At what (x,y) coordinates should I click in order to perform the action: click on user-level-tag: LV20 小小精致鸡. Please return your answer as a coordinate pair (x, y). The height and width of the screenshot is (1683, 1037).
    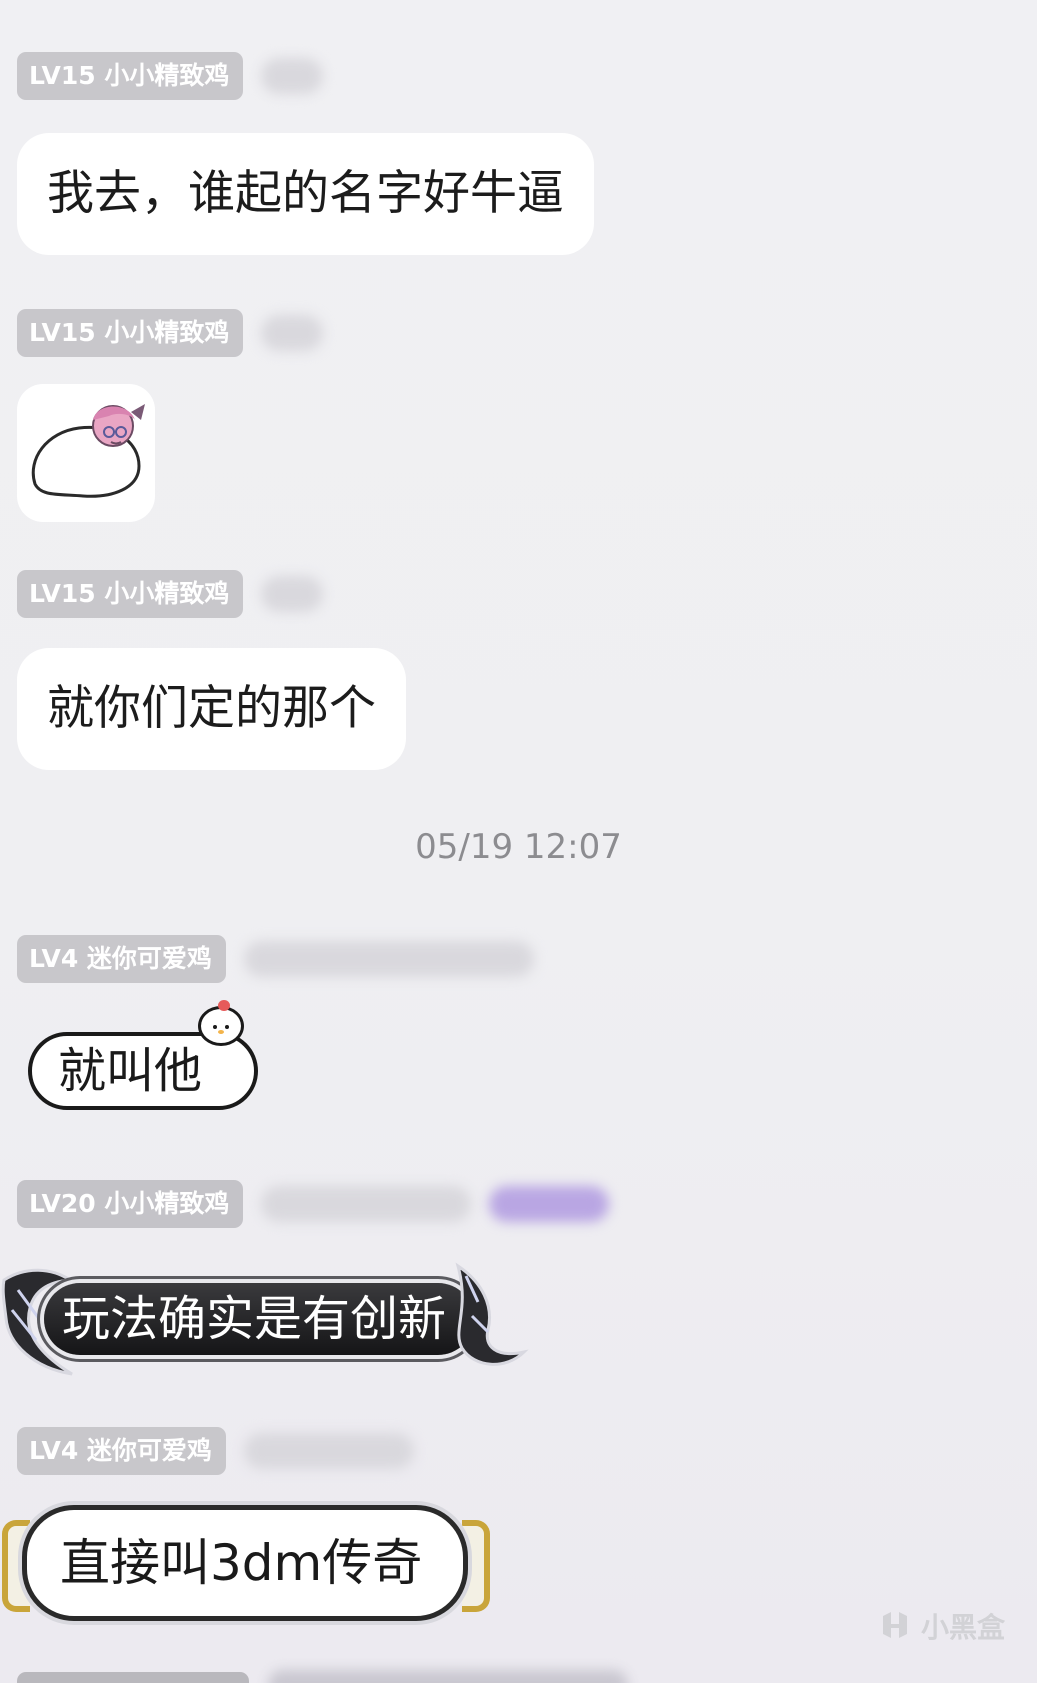
    Looking at the image, I should click on (130, 1204).